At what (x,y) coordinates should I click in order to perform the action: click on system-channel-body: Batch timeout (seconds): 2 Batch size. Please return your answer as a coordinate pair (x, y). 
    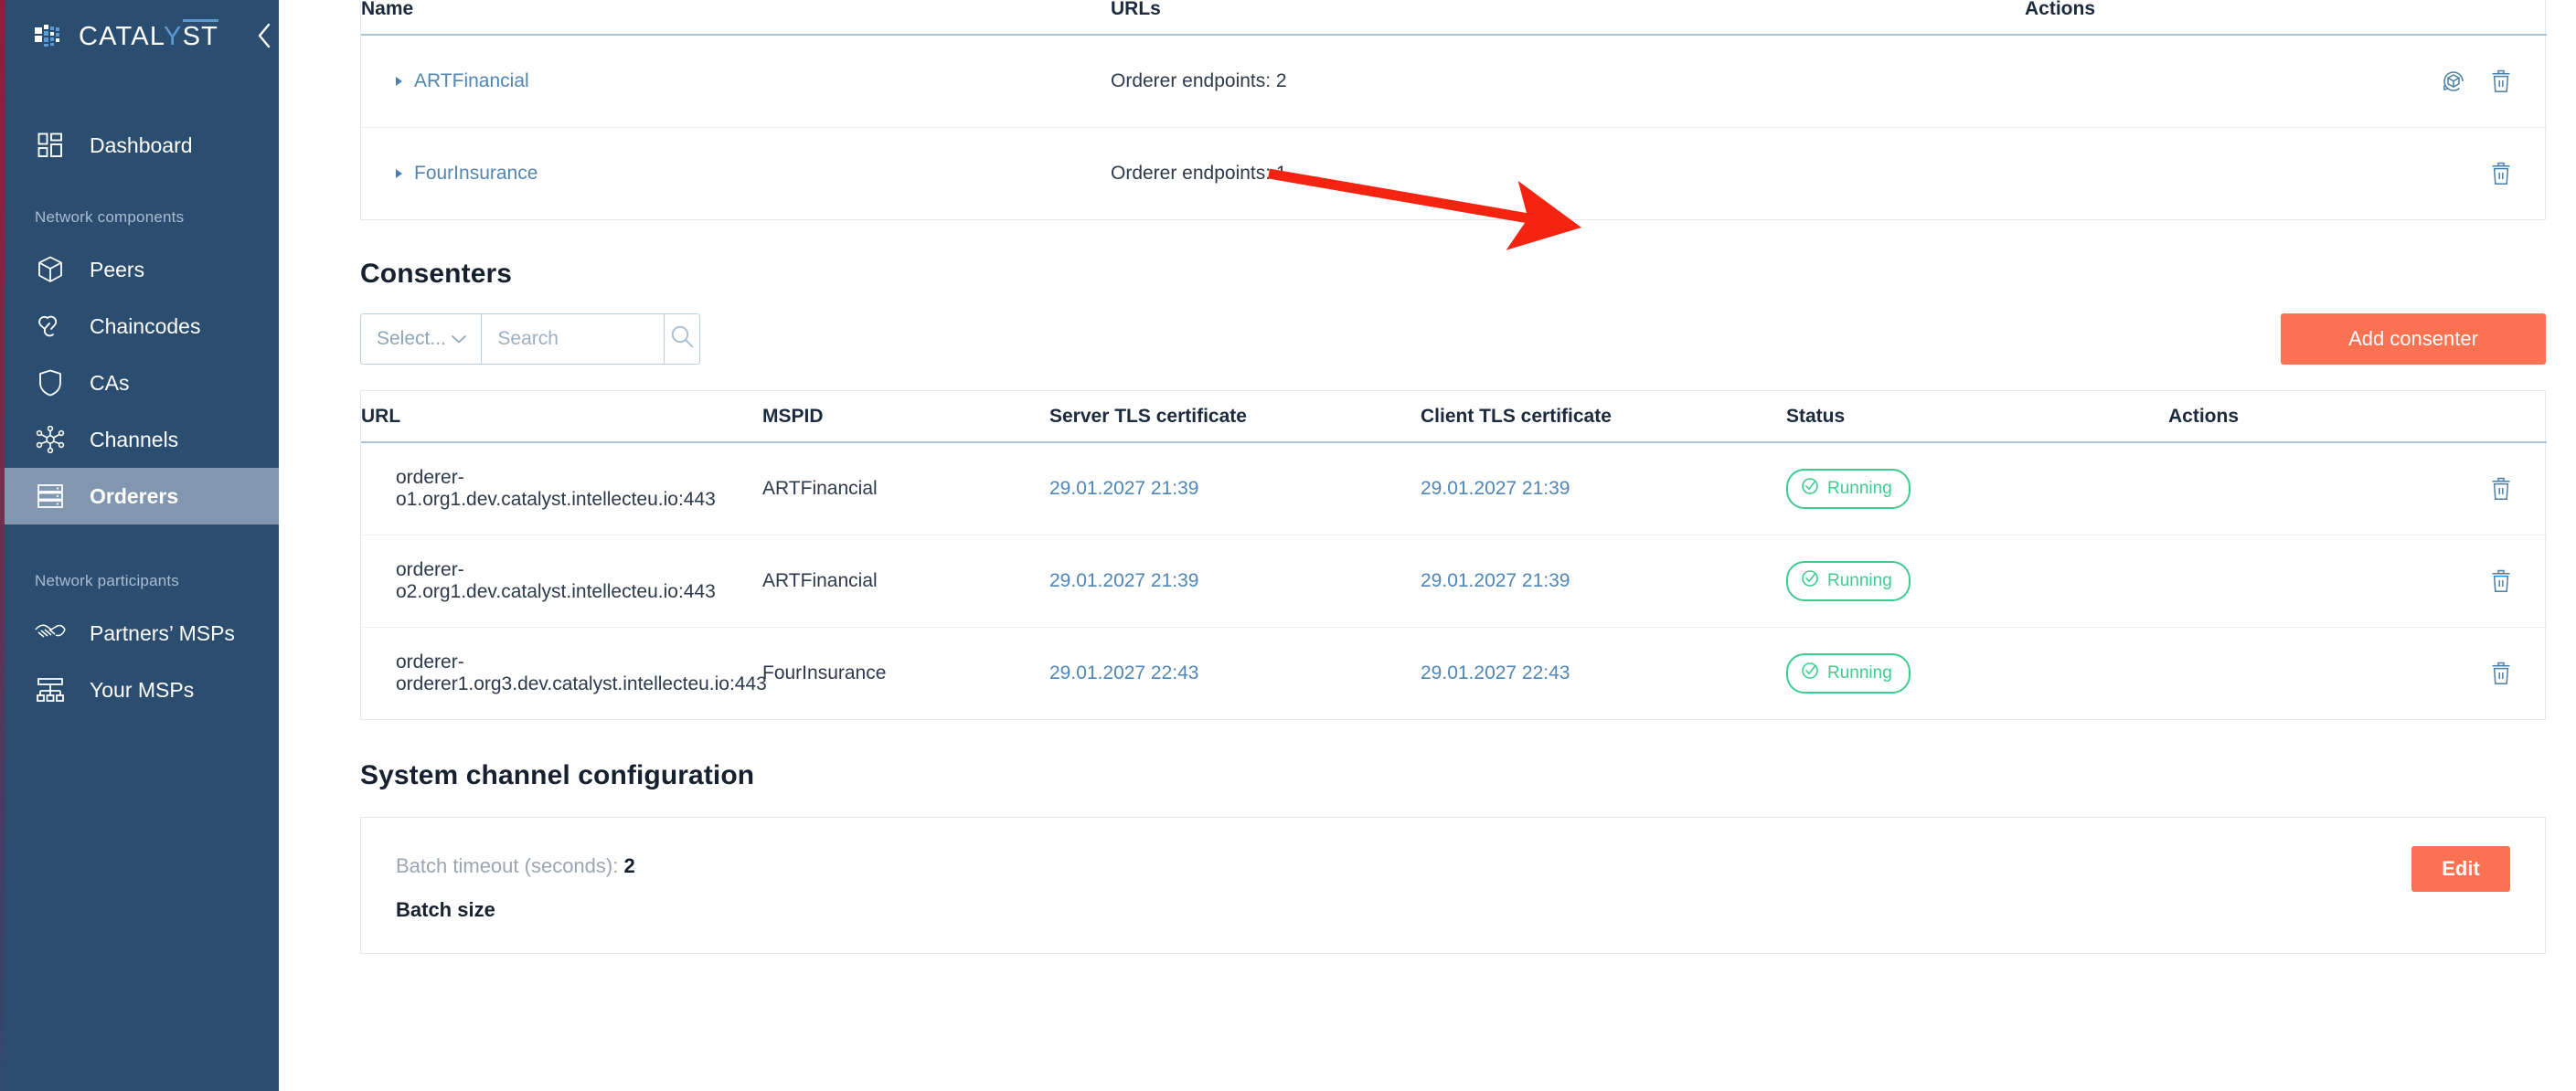
    Looking at the image, I should click on (1453, 870).